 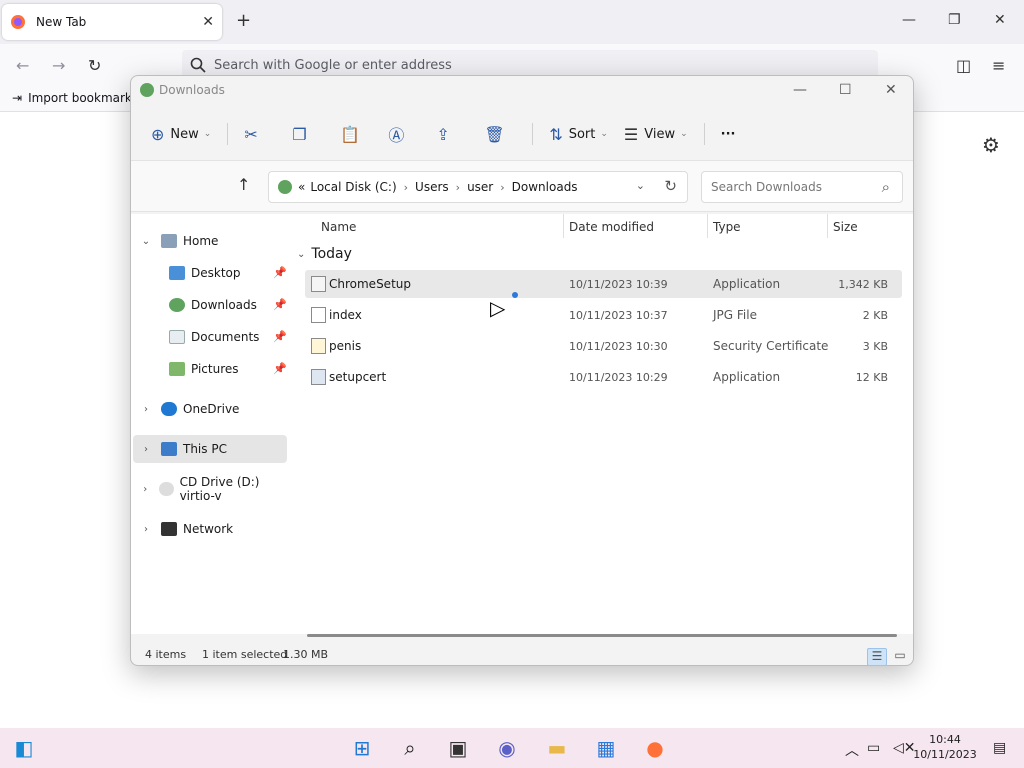 I want to click on restore-icon: ❐, so click(x=954, y=20).